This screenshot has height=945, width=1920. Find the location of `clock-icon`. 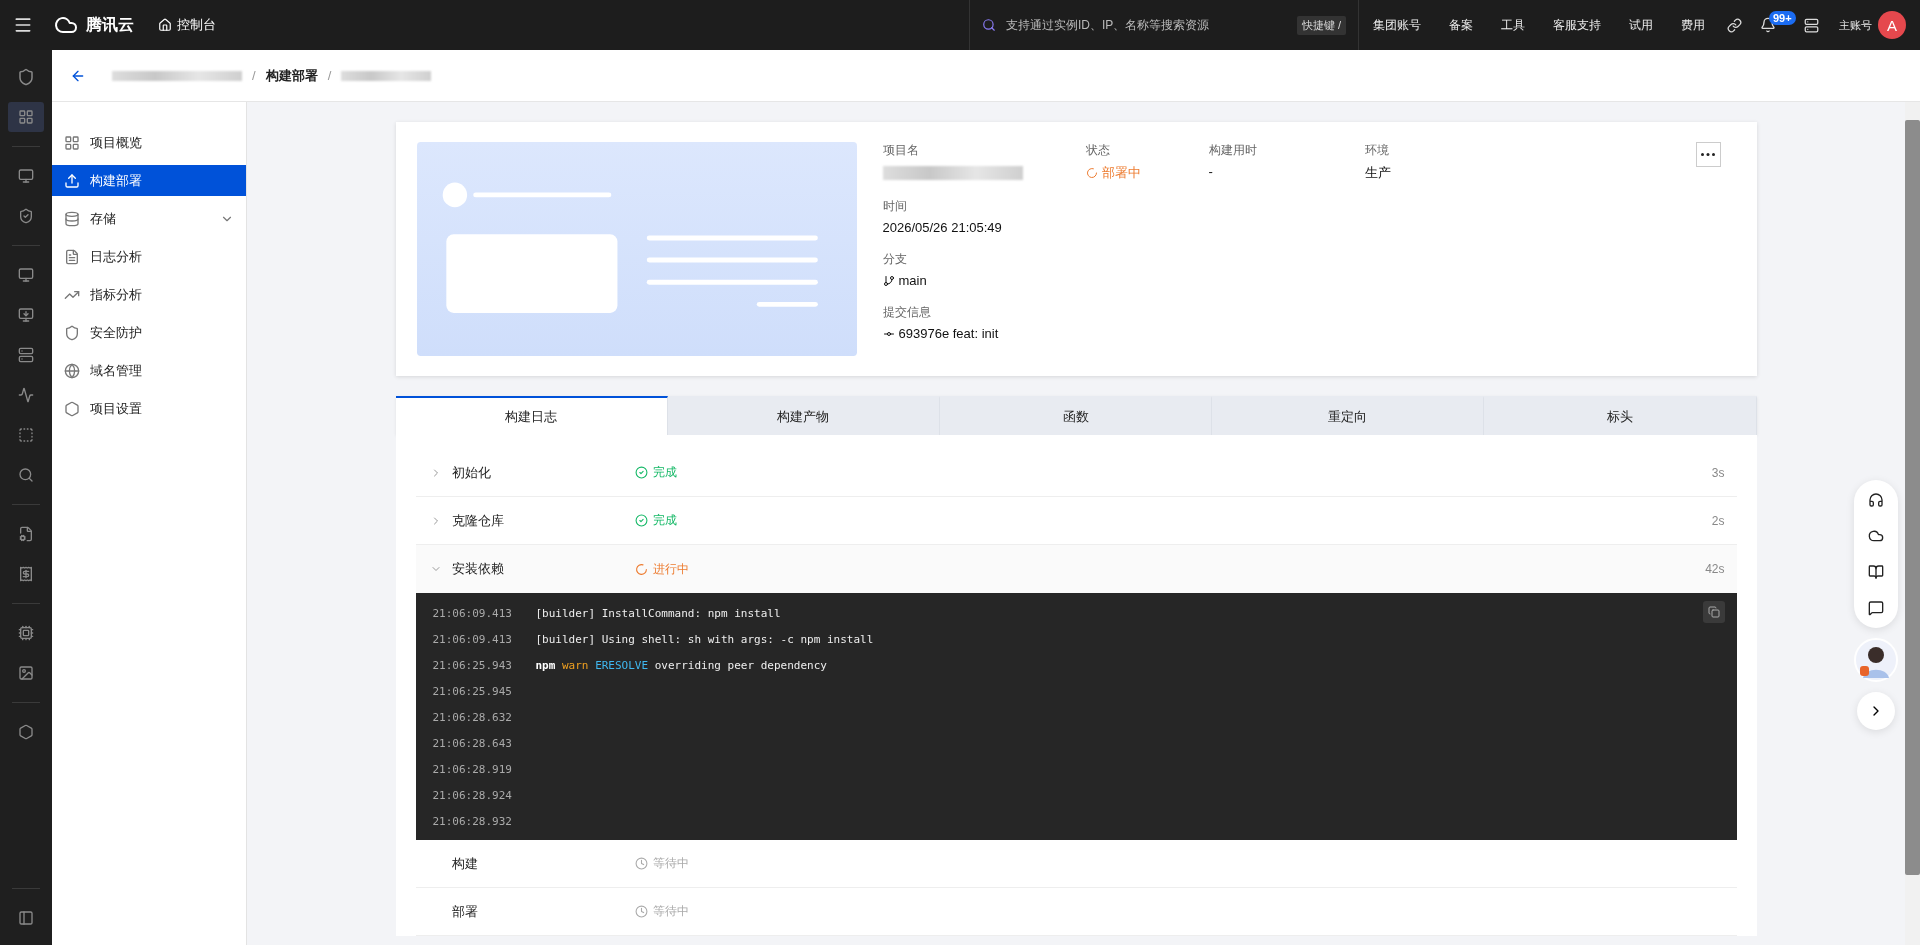

clock-icon is located at coordinates (641, 863).